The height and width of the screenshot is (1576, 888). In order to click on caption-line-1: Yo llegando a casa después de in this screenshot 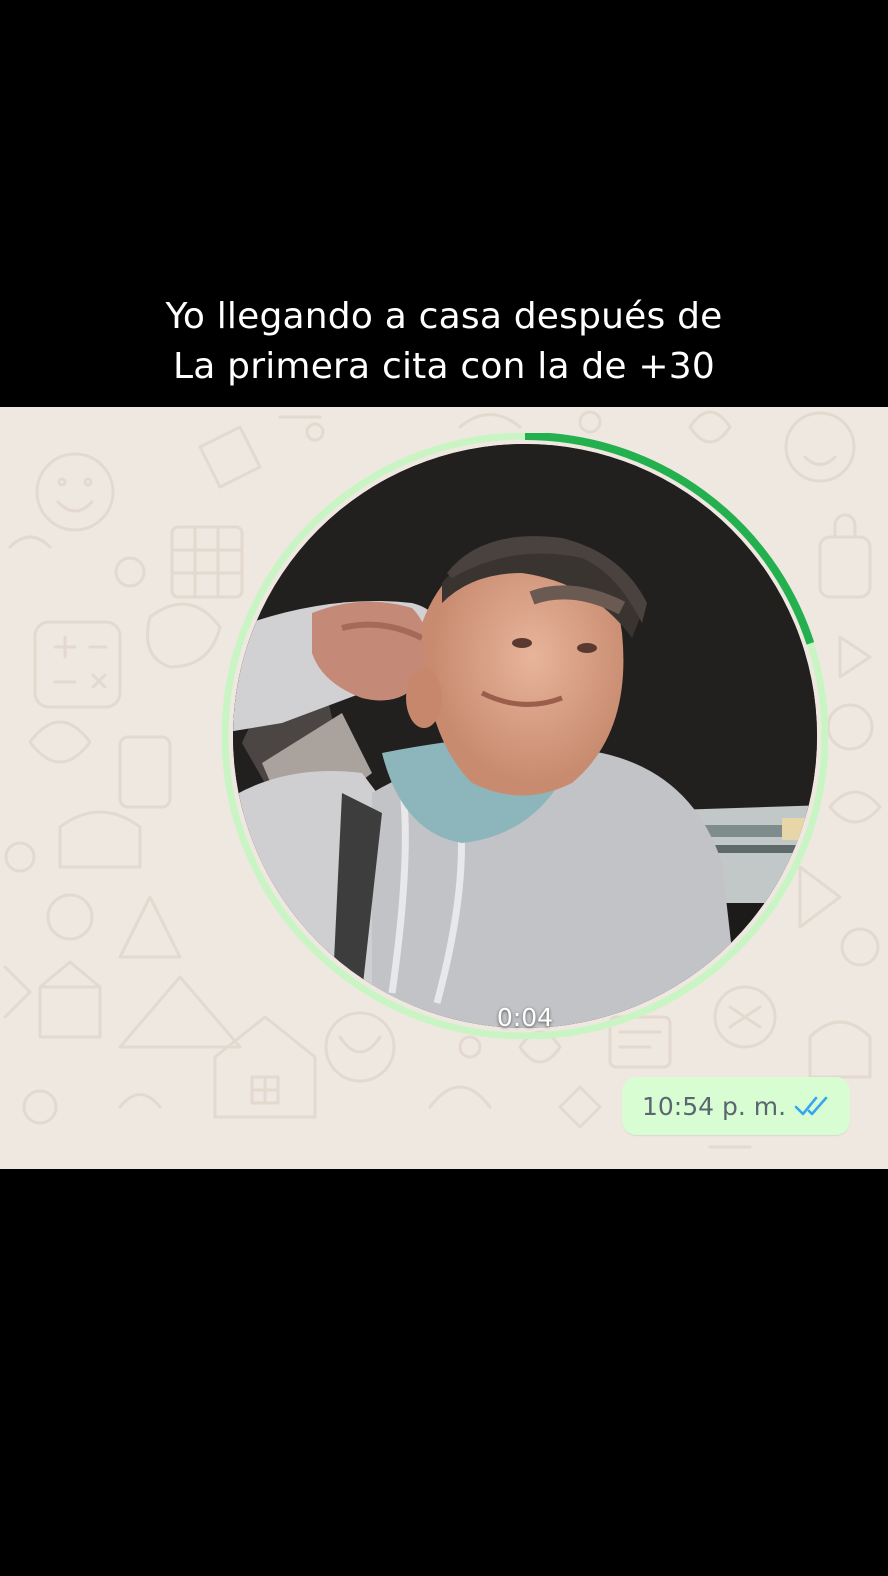, I will do `click(444, 316)`.